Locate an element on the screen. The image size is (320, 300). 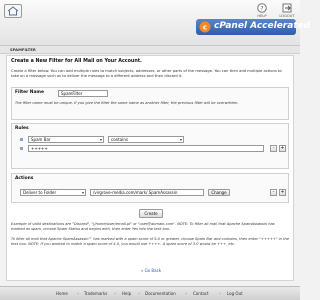
cpanel-logo-icon: c is located at coordinates (205, 27).